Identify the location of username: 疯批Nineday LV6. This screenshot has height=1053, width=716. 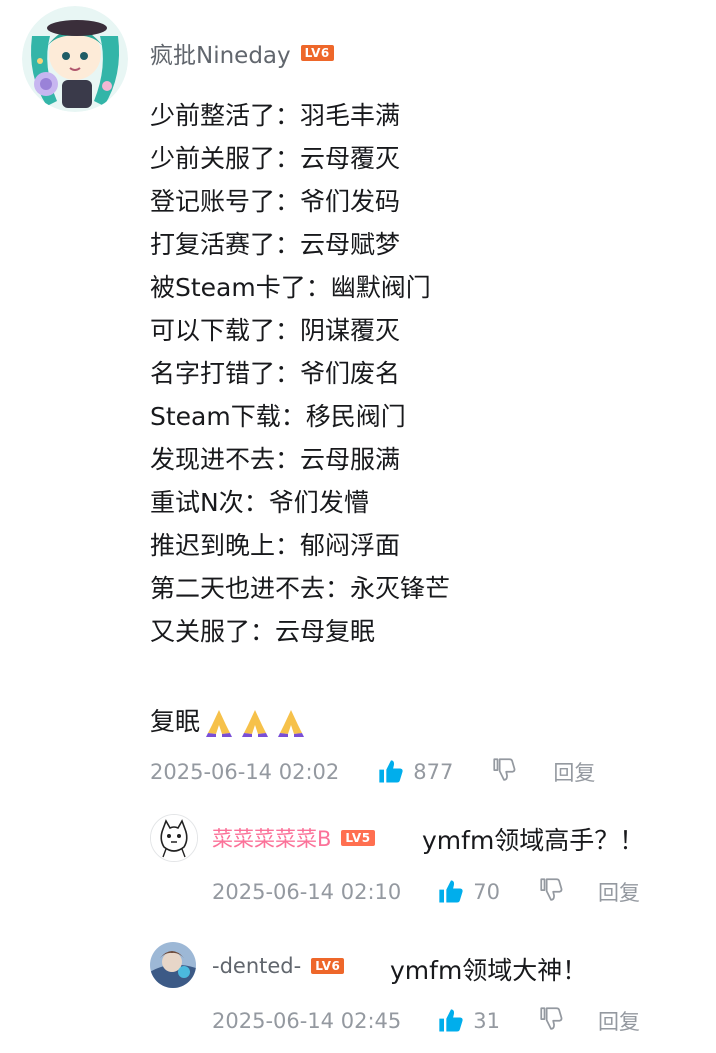
(242, 53).